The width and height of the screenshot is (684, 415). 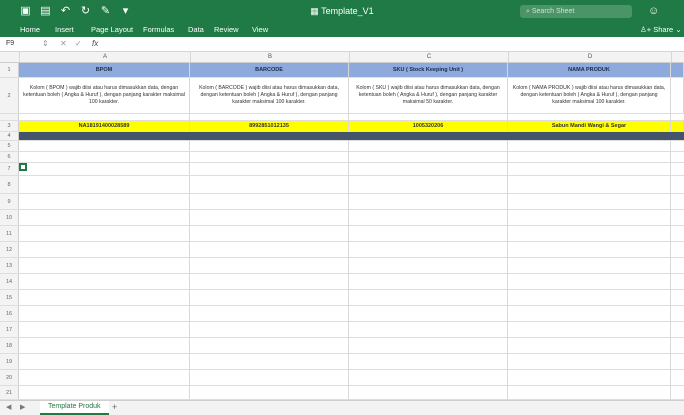 What do you see at coordinates (158, 29) in the screenshot?
I see `tab-formulas: Formulas` at bounding box center [158, 29].